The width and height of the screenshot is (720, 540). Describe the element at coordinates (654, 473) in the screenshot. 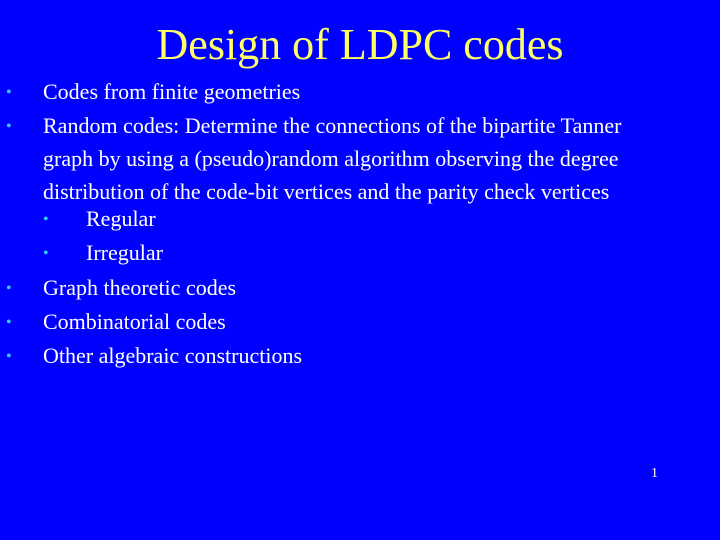

I see `page-number: 1` at that location.